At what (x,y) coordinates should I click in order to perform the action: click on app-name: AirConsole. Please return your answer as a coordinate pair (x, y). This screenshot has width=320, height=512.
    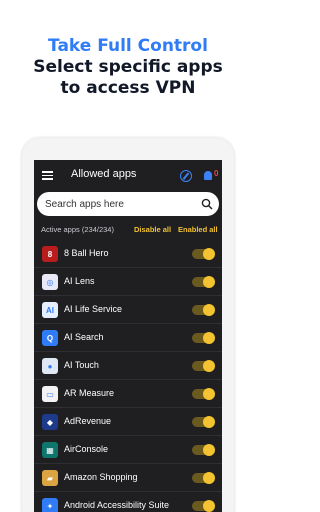
    Looking at the image, I should click on (86, 449).